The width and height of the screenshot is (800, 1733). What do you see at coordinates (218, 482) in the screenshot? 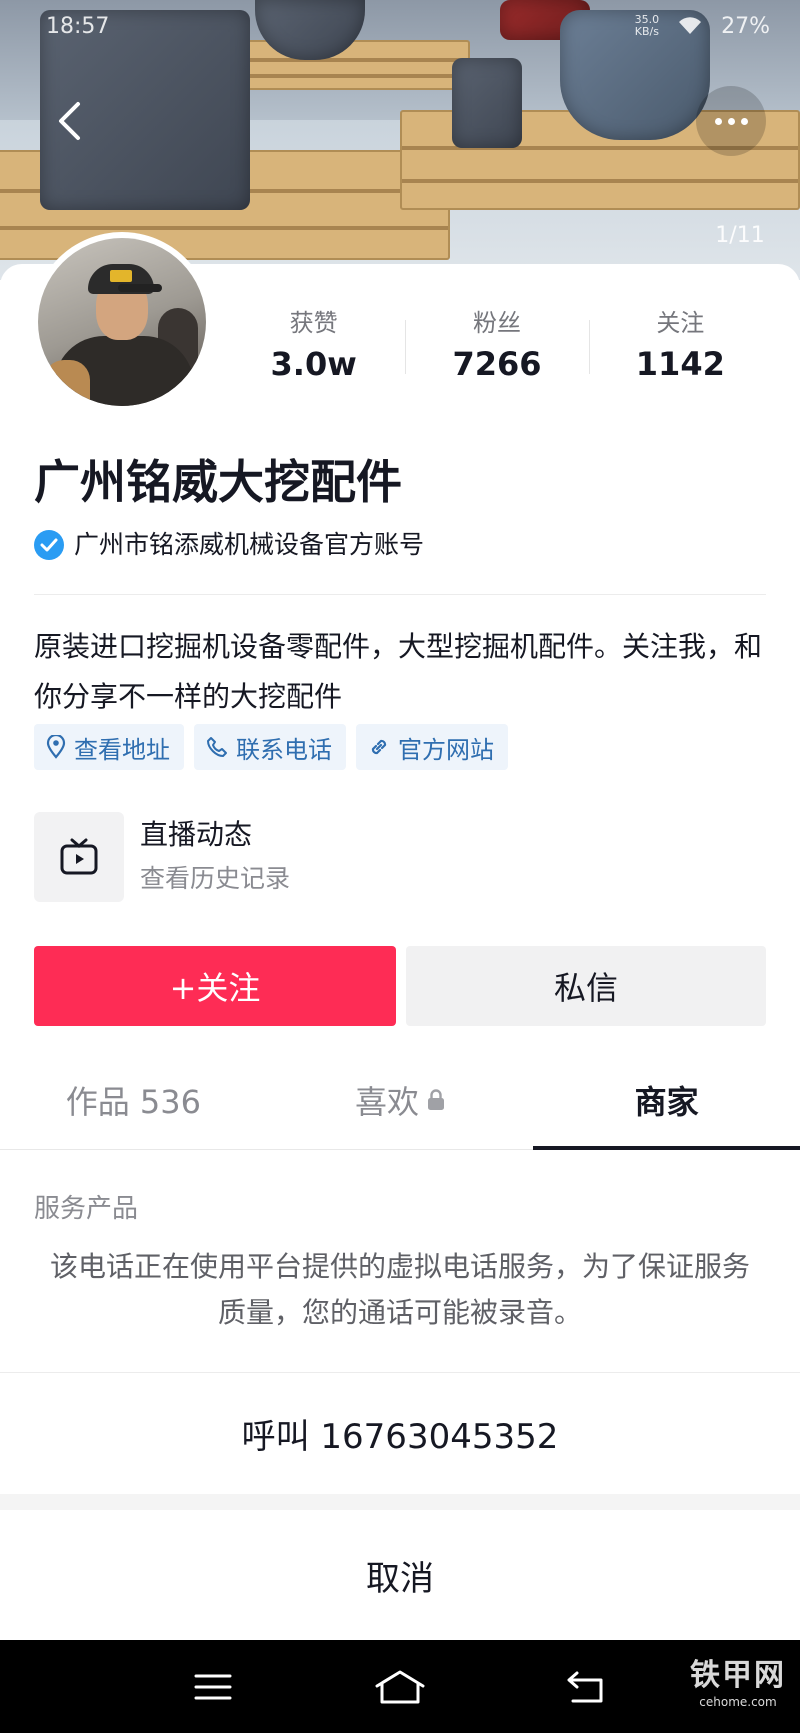
I see `profile-name: 广州铭威大挖配件` at bounding box center [218, 482].